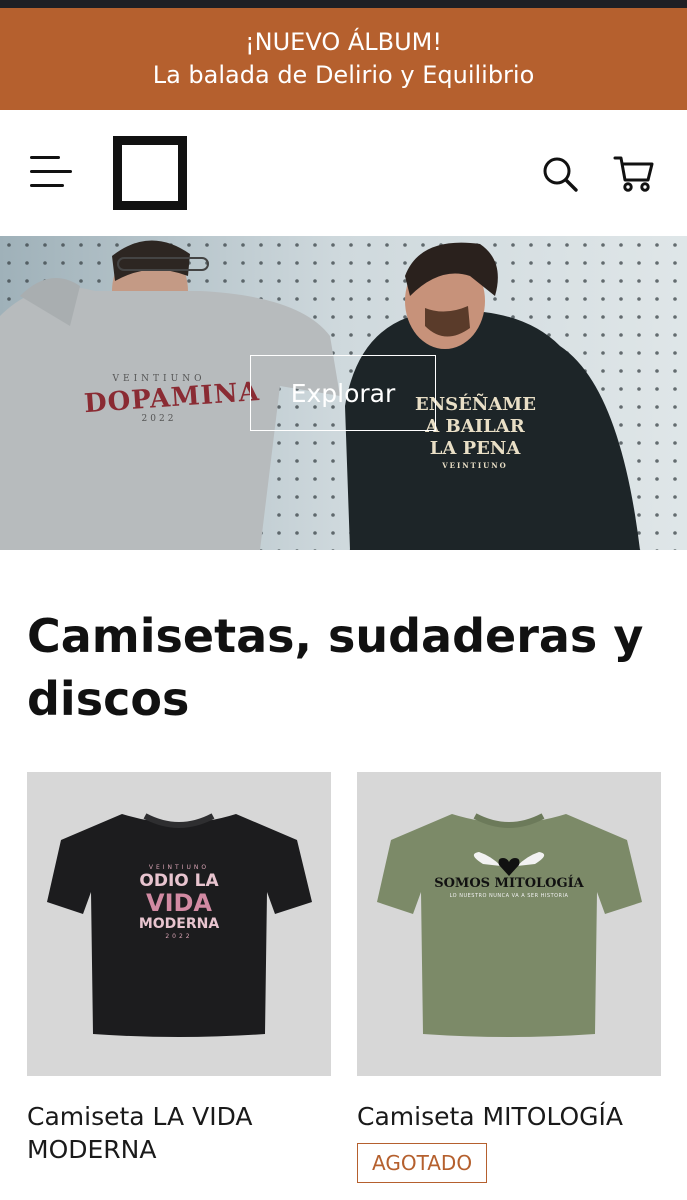  I want to click on tshirt-print: VEINTIUNO ODIO LA VIDA MODERNA 2022, so click(179, 902).